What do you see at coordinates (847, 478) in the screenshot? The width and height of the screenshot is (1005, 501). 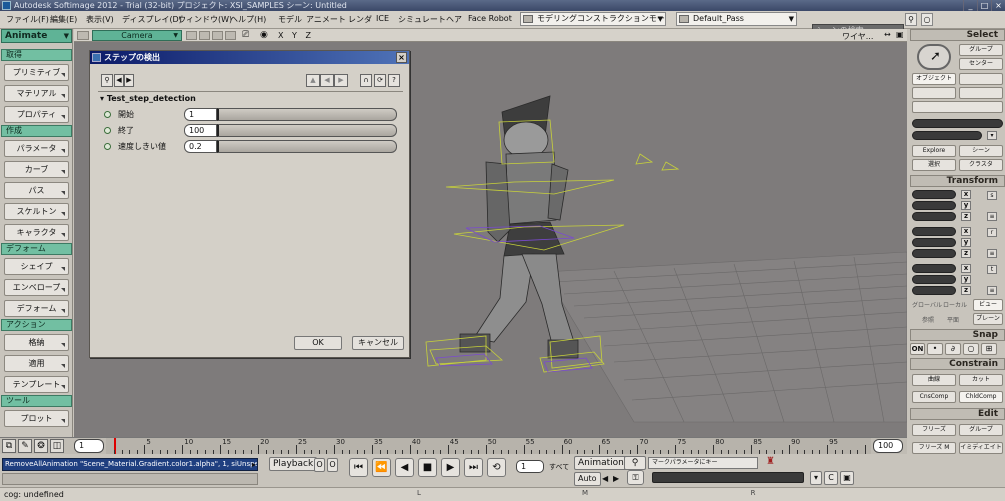 I see `marking-lock-icon: ▣` at bounding box center [847, 478].